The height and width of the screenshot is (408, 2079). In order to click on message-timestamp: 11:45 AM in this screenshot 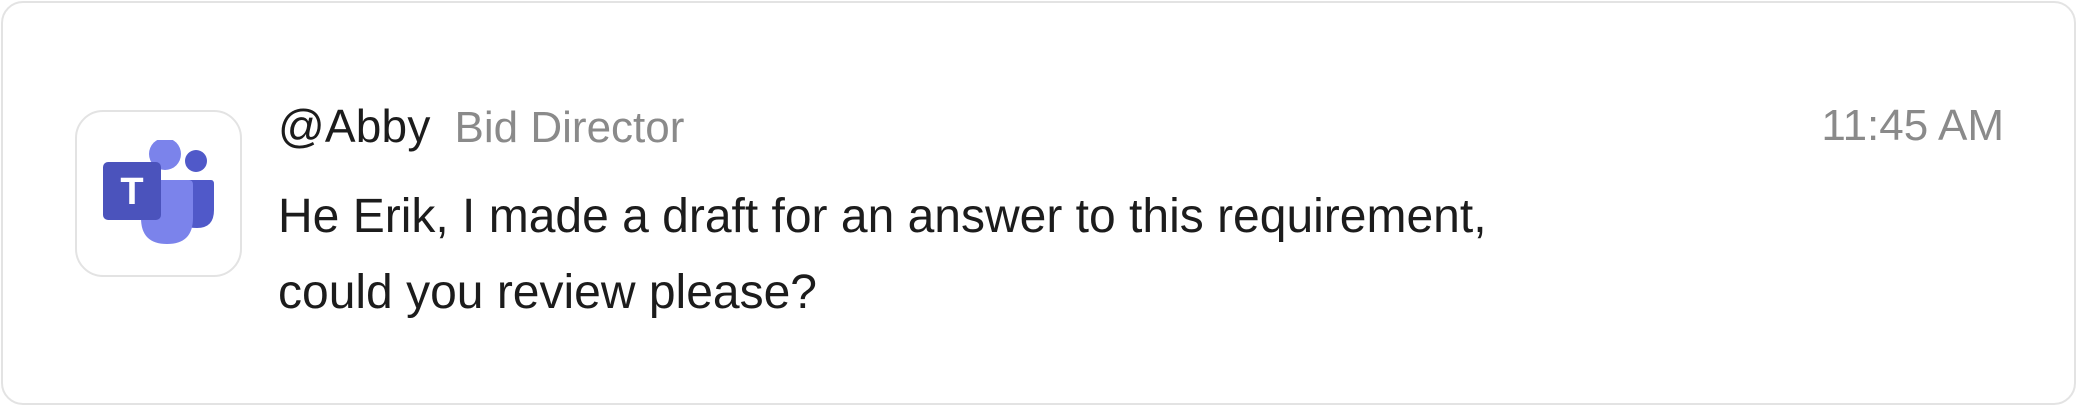, I will do `click(1912, 125)`.